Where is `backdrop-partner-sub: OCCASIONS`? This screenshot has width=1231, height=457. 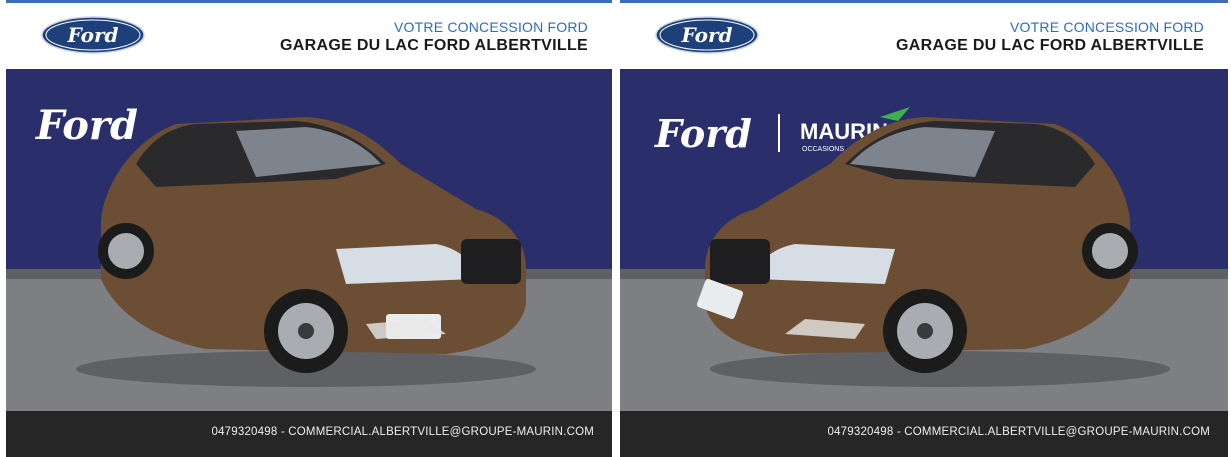 backdrop-partner-sub: OCCASIONS is located at coordinates (823, 149).